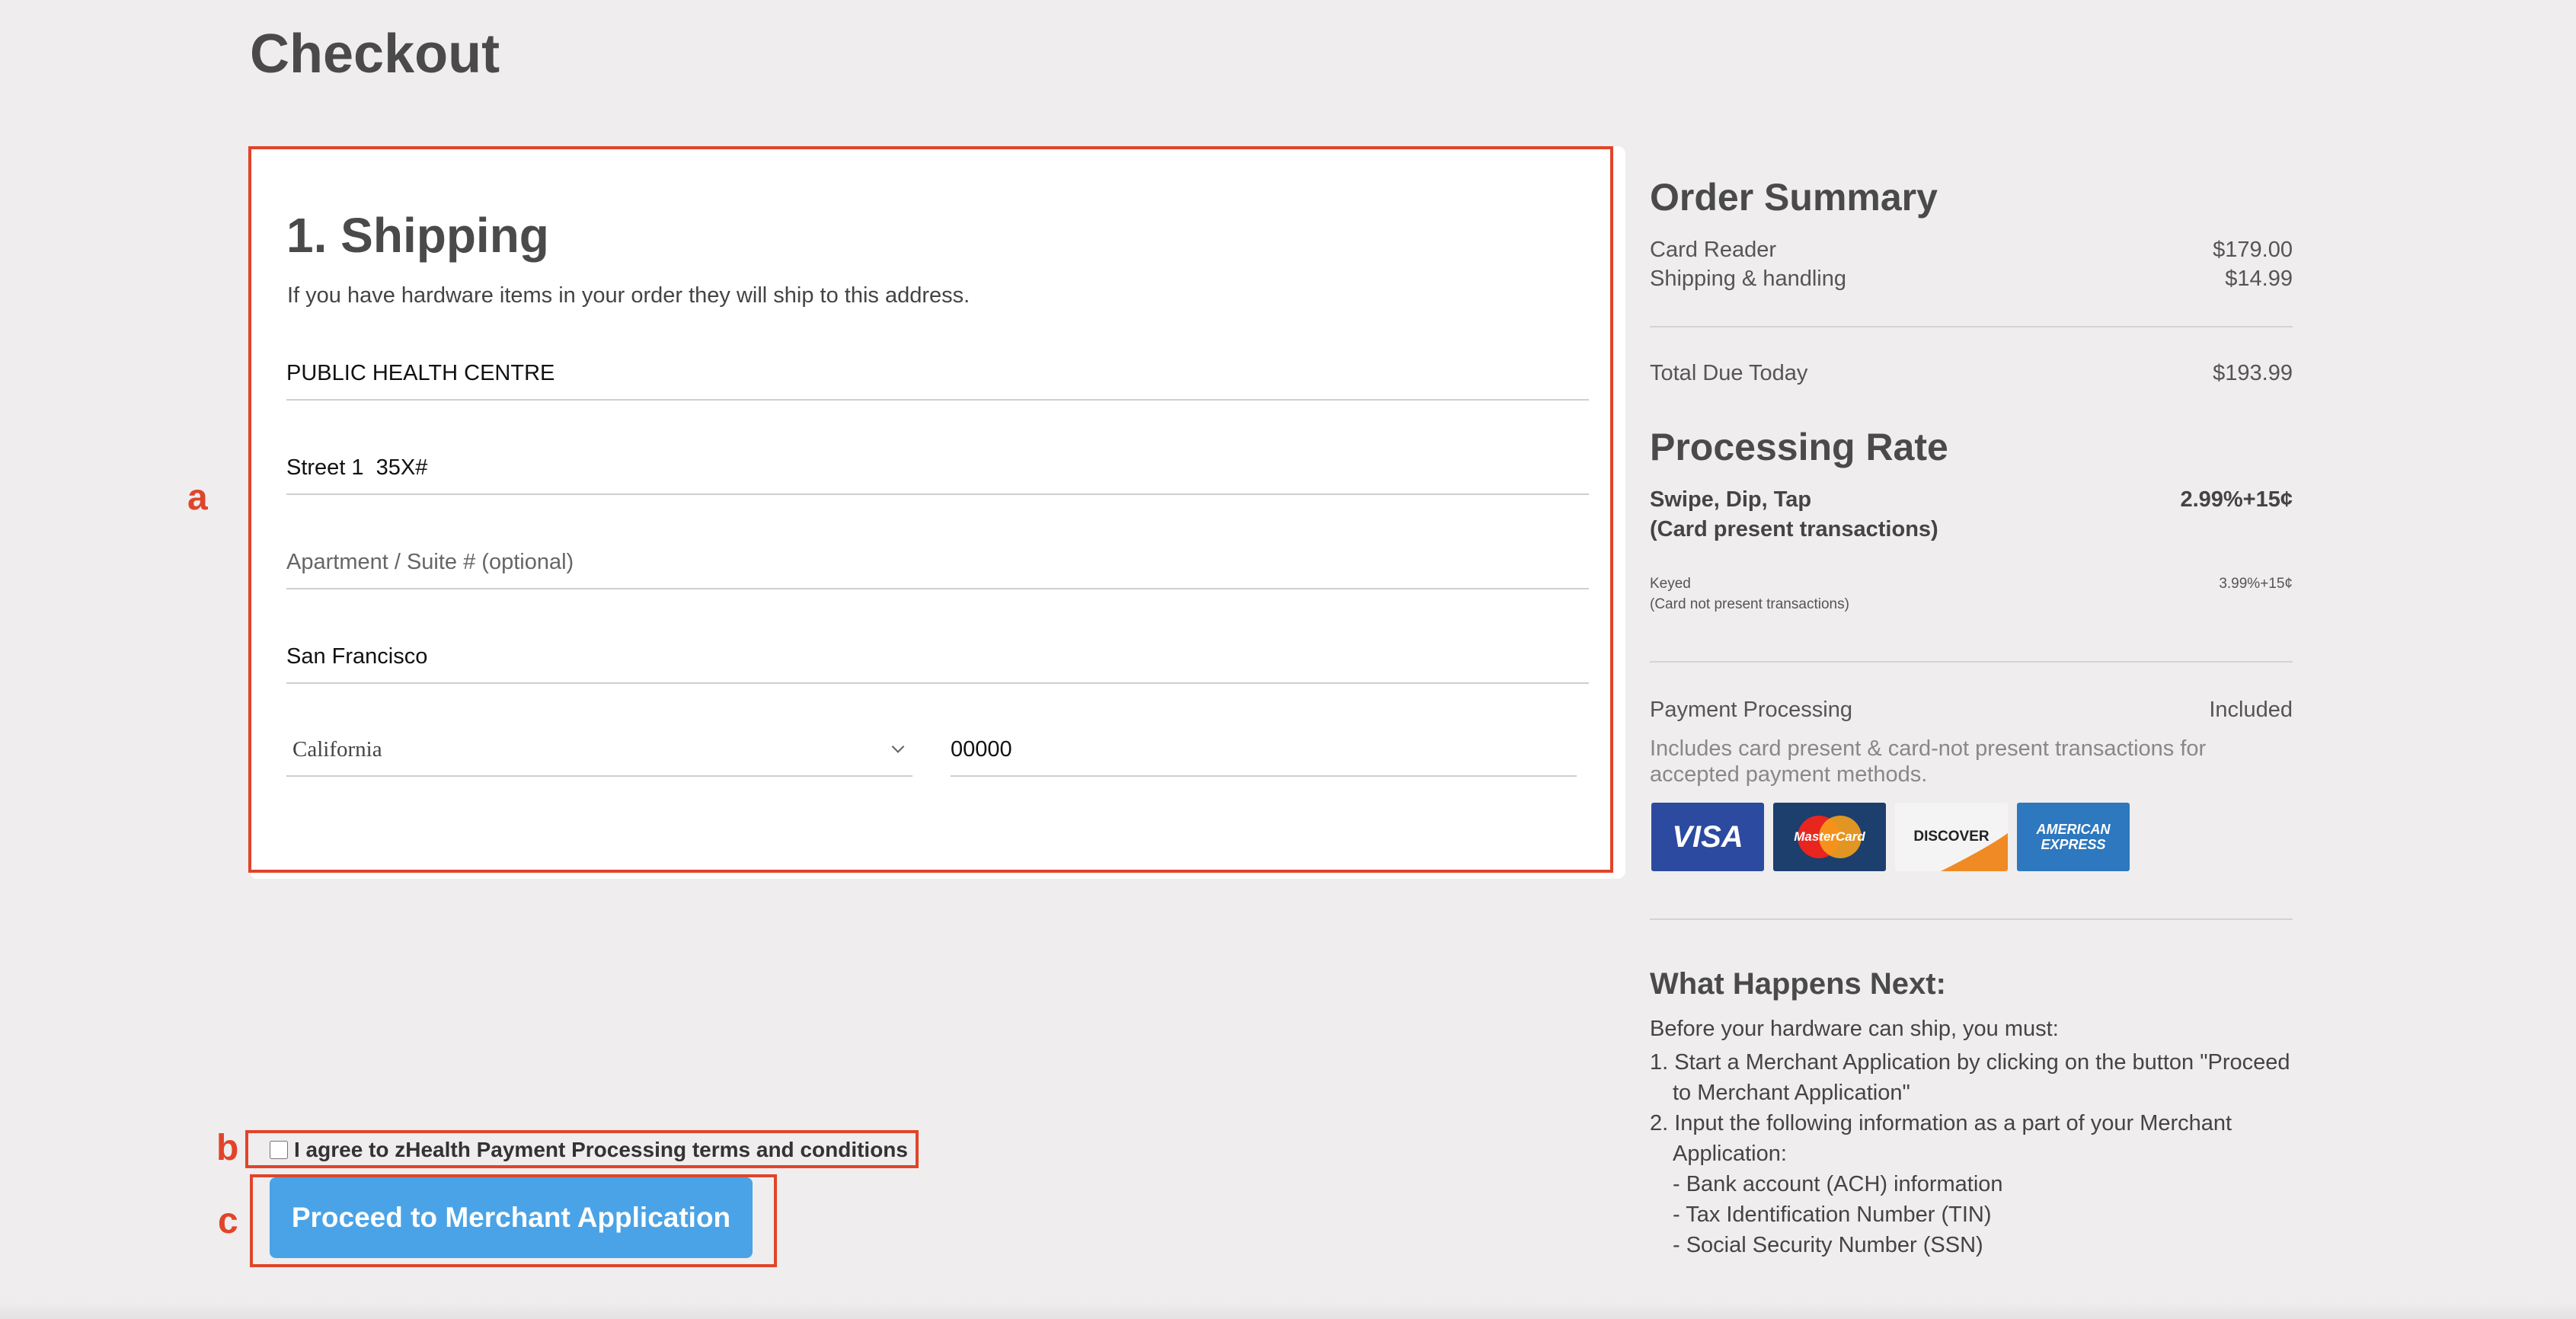 The width and height of the screenshot is (2576, 1319). What do you see at coordinates (2074, 837) in the screenshot?
I see `amex-logo: AMERICAN EXPRESS` at bounding box center [2074, 837].